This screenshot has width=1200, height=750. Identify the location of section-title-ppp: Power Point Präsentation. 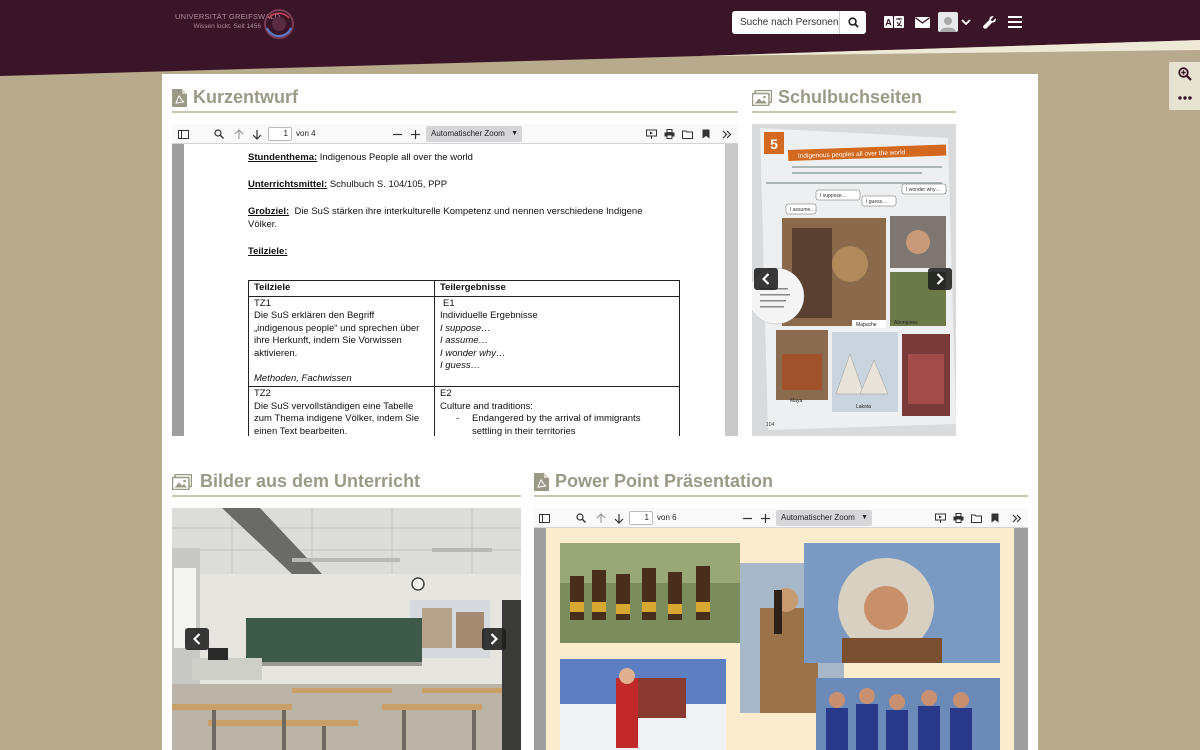
(664, 481).